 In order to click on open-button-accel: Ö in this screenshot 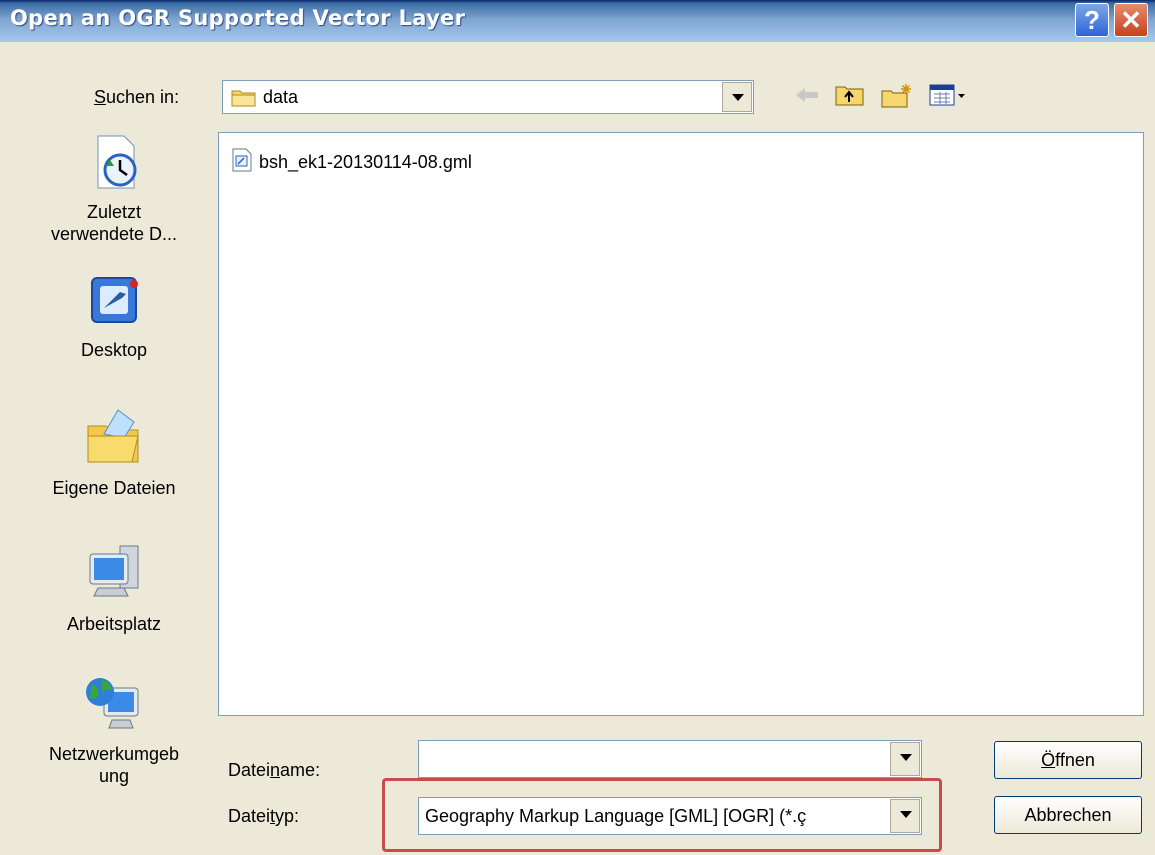, I will do `click(1048, 760)`.